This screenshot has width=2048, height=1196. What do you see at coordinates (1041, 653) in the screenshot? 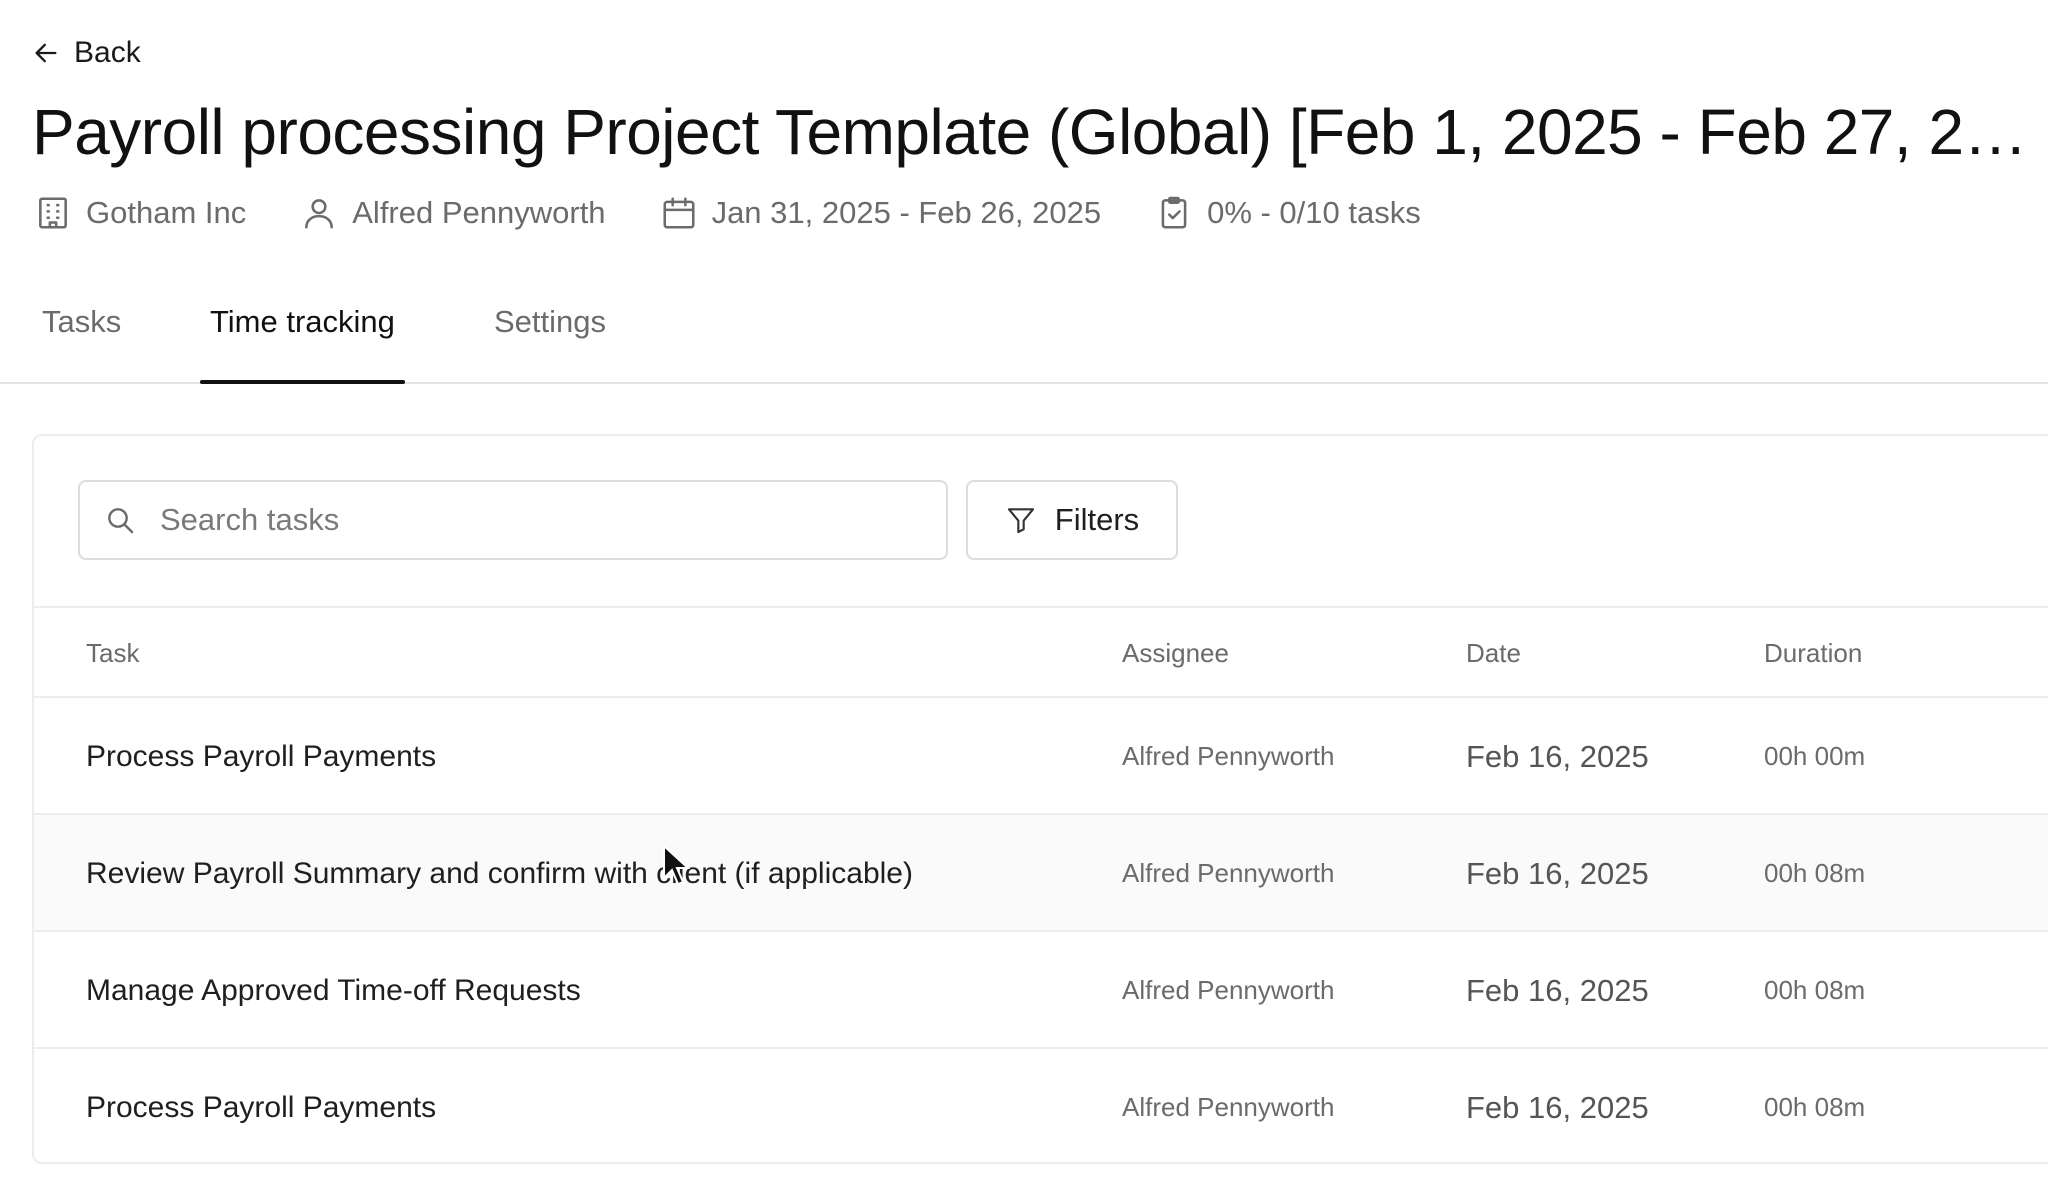
I see `table-header: Task Assignee Date Duration` at bounding box center [1041, 653].